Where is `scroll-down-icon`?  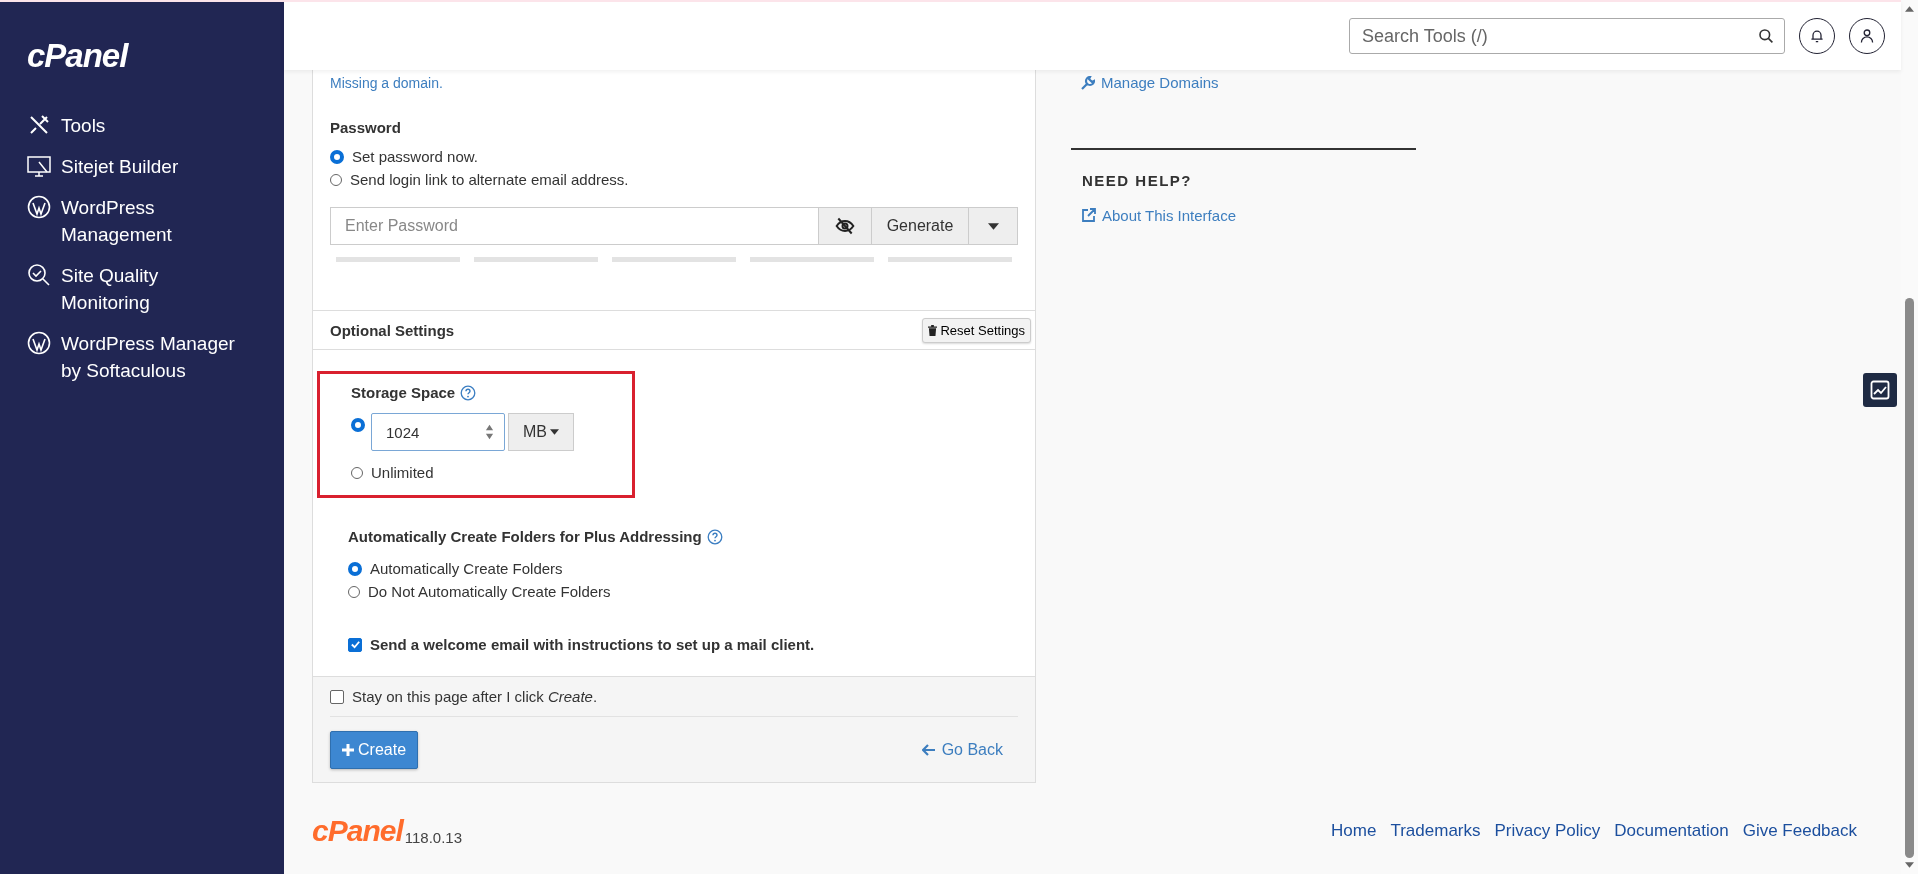 scroll-down-icon is located at coordinates (1909, 865).